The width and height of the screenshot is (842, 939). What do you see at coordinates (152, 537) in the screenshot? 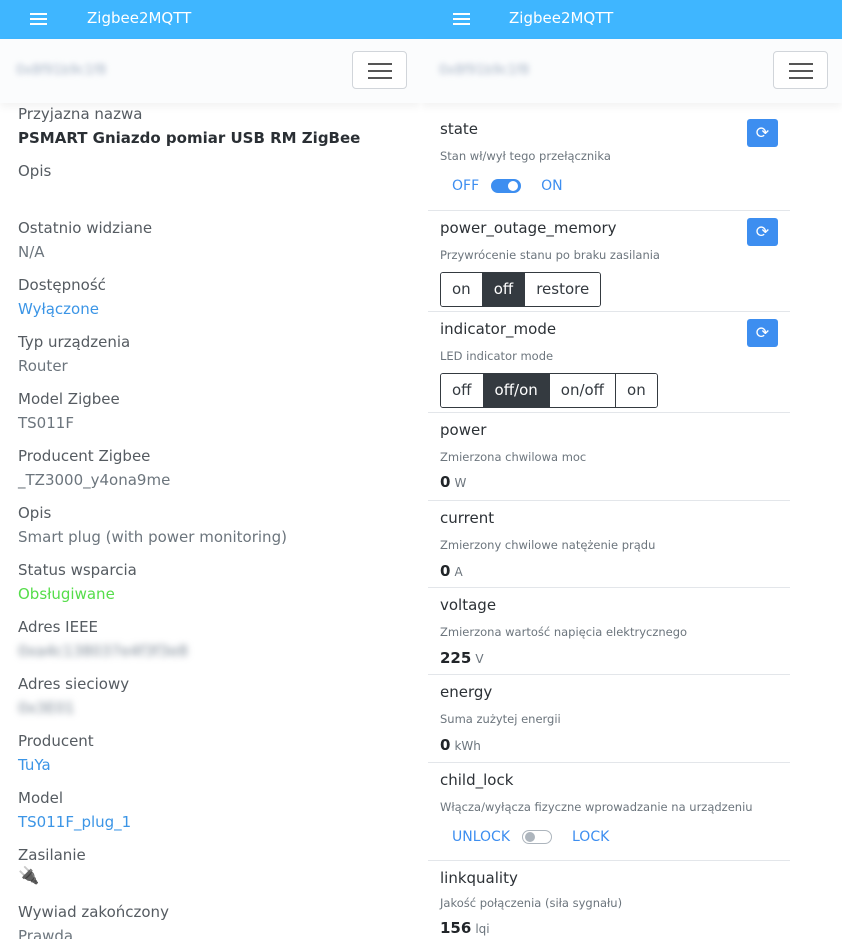
I see `info-value: Smart plug (with power monitoring)` at bounding box center [152, 537].